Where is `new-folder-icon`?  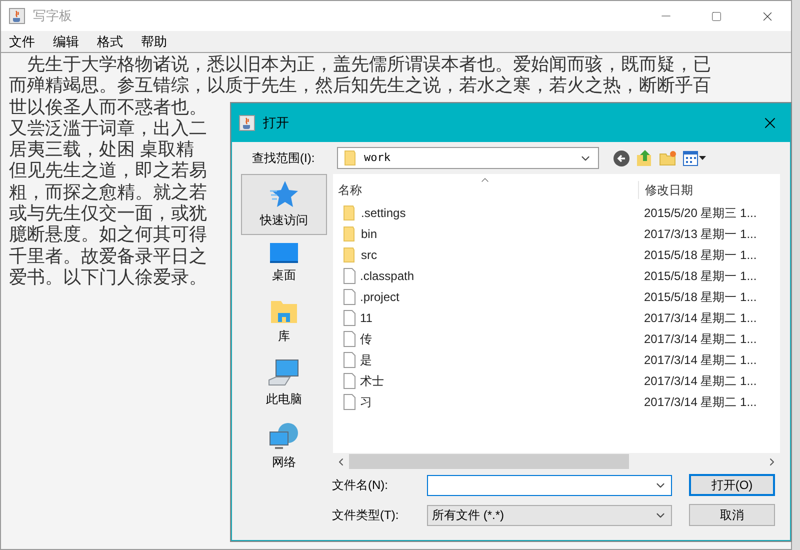 new-folder-icon is located at coordinates (668, 158).